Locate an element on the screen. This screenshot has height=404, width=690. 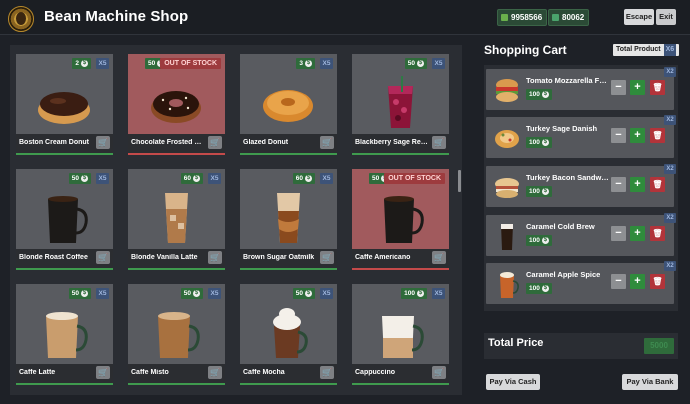
product-name: Chocolate Frosted Donut is located at coordinates (168, 142).